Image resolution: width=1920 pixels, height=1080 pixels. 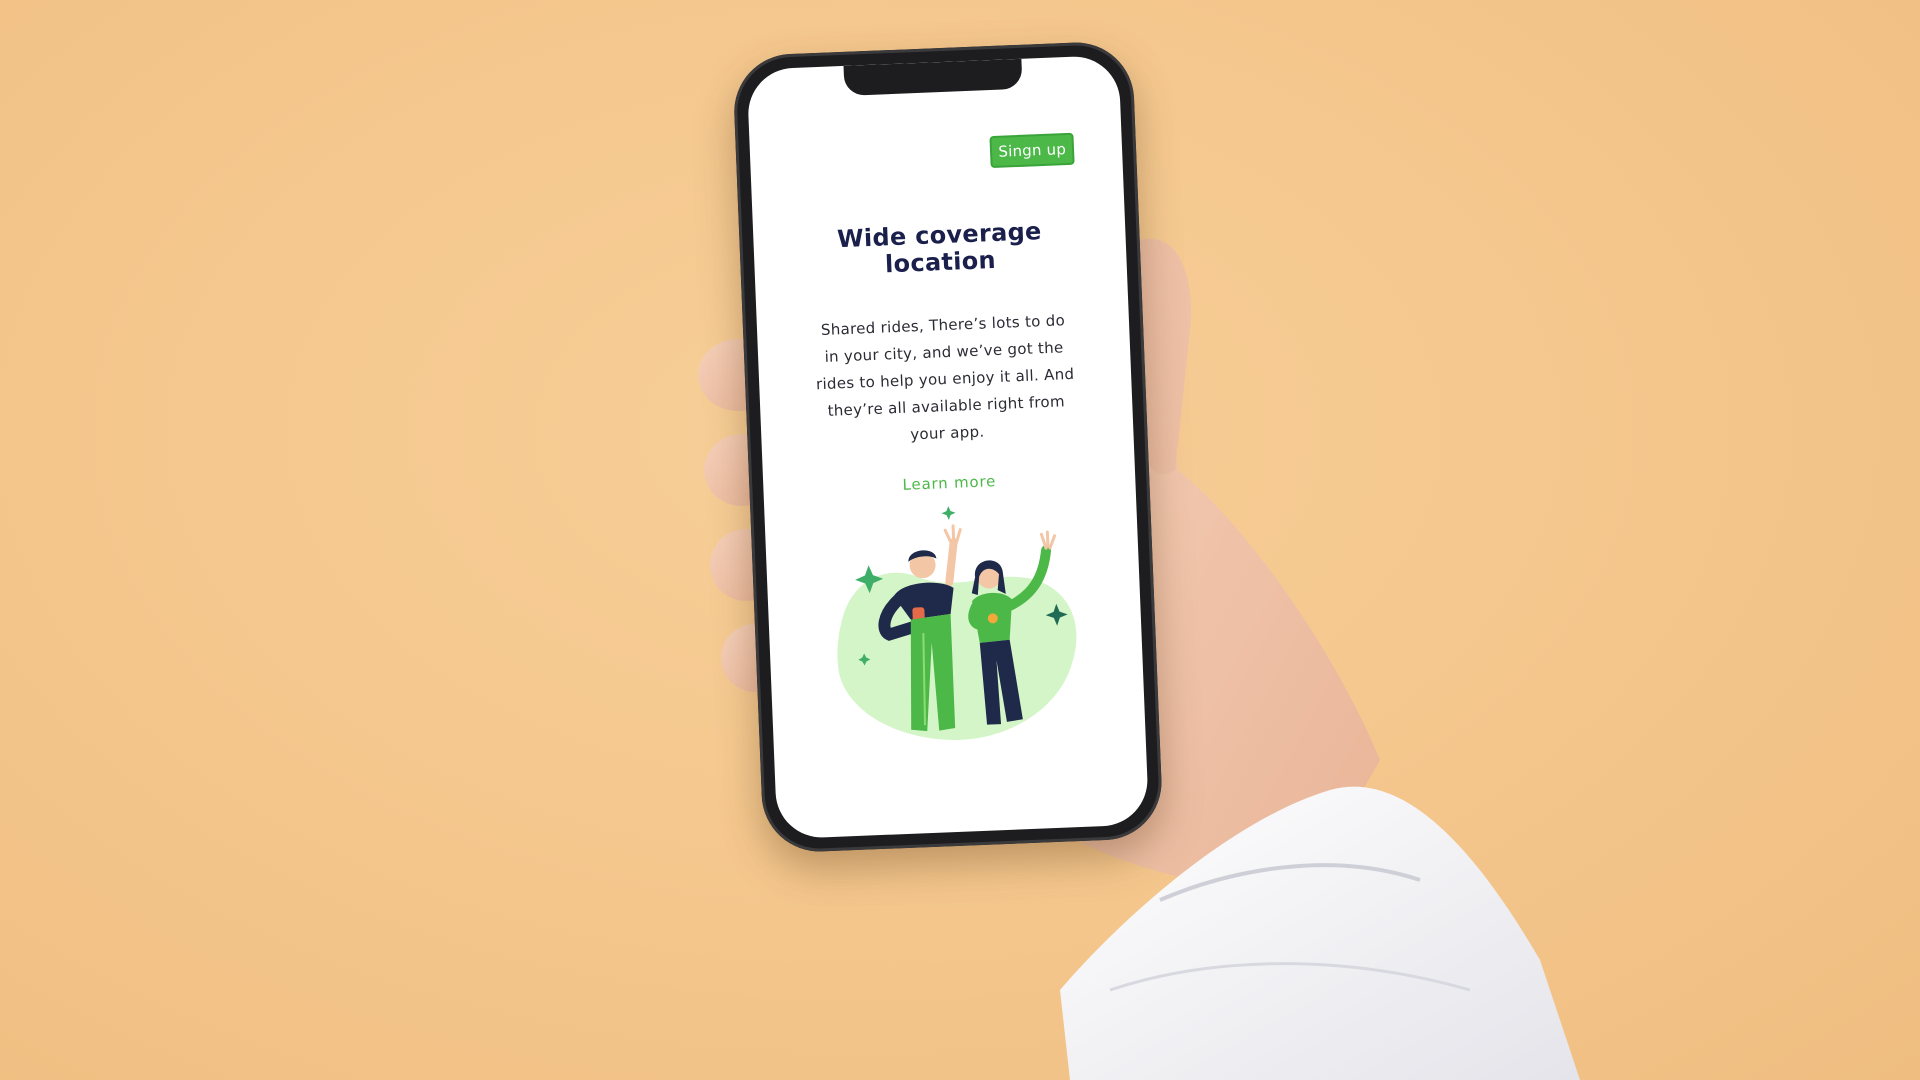 What do you see at coordinates (1032, 150) in the screenshot?
I see `signup-button: Singn up` at bounding box center [1032, 150].